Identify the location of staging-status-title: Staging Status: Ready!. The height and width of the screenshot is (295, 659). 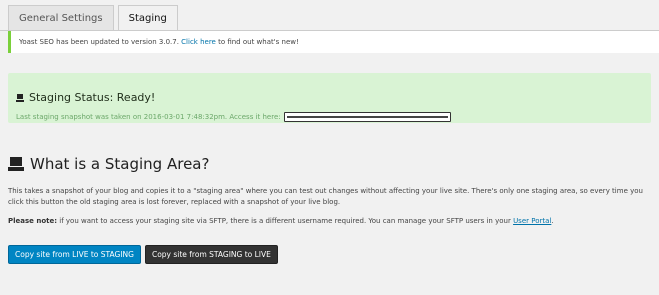
(329, 97).